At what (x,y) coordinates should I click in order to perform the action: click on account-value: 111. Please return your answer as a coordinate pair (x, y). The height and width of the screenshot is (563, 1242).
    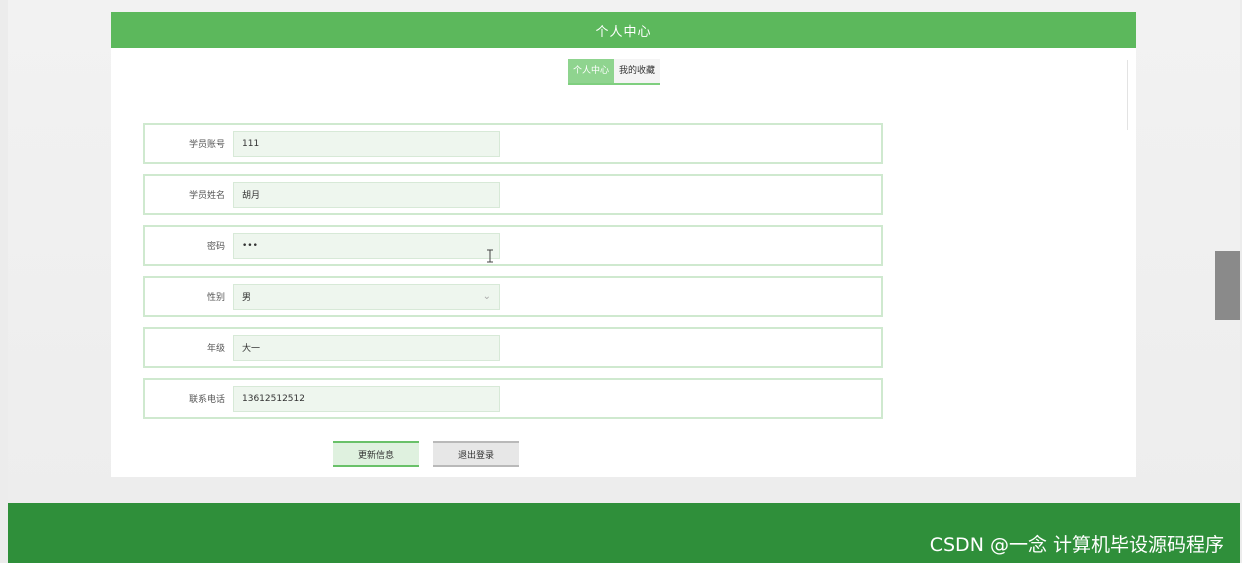
    Looking at the image, I should click on (251, 143).